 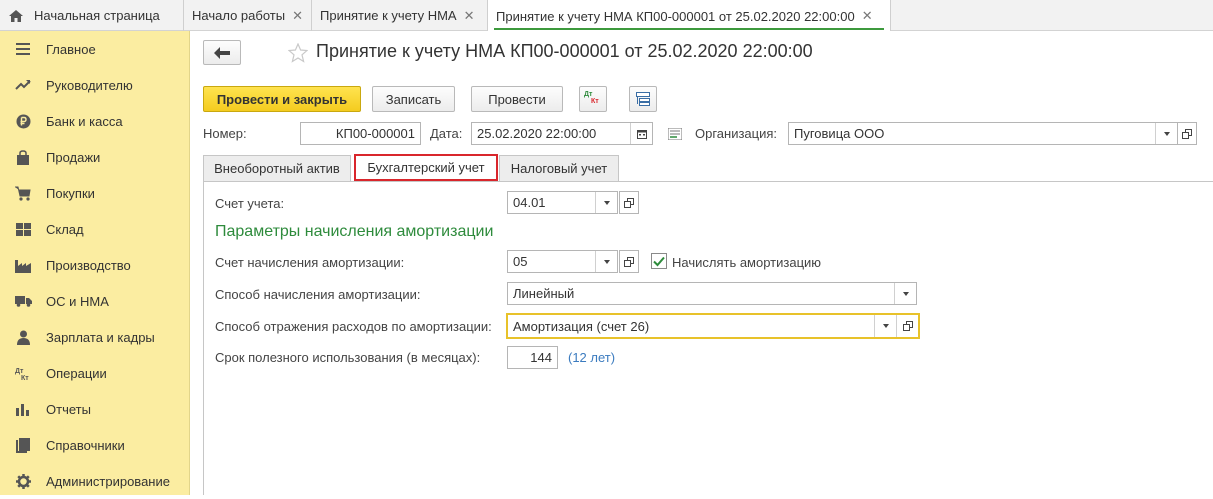 I want to click on open-amortization-account-button, so click(x=629, y=261).